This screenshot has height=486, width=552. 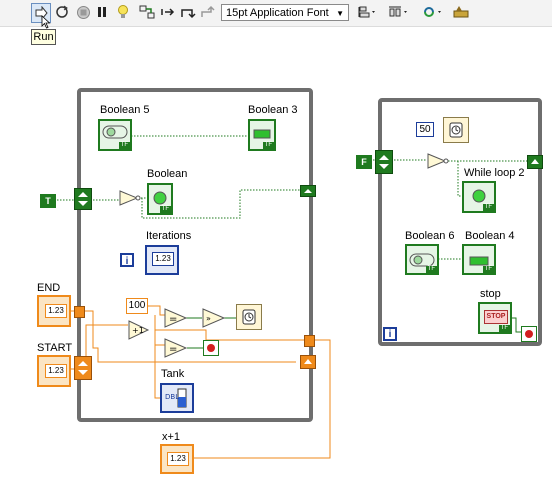 I want to click on tunnel-left-end, so click(x=79, y=312).